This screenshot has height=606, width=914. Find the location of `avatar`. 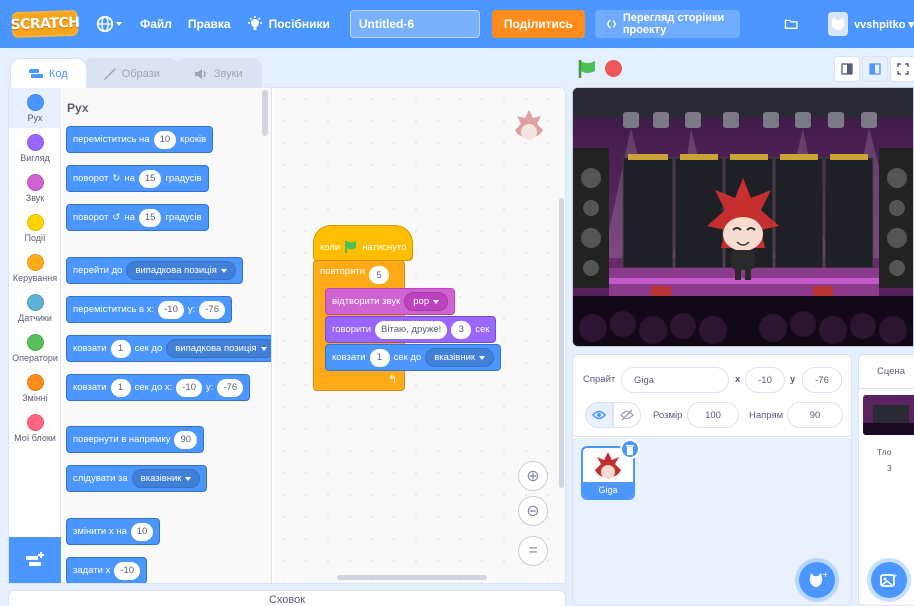

avatar is located at coordinates (838, 24).